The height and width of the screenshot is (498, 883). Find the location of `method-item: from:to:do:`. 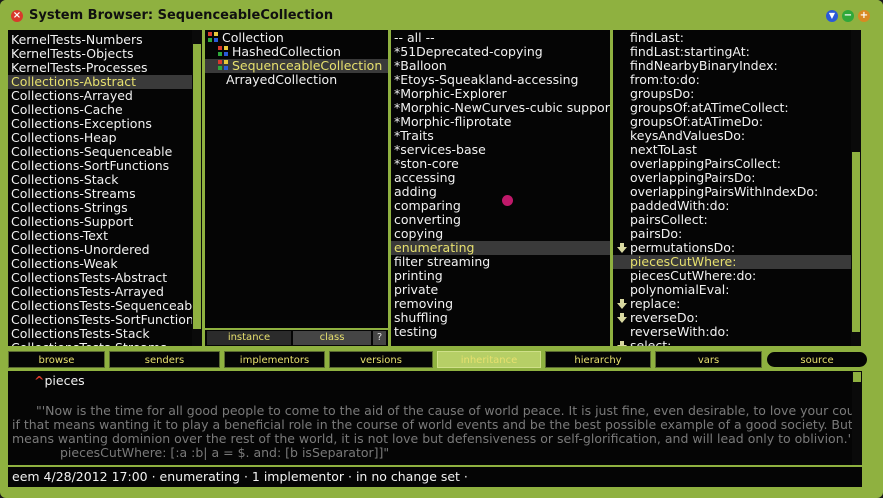

method-item: from:to:do: is located at coordinates (732, 80).